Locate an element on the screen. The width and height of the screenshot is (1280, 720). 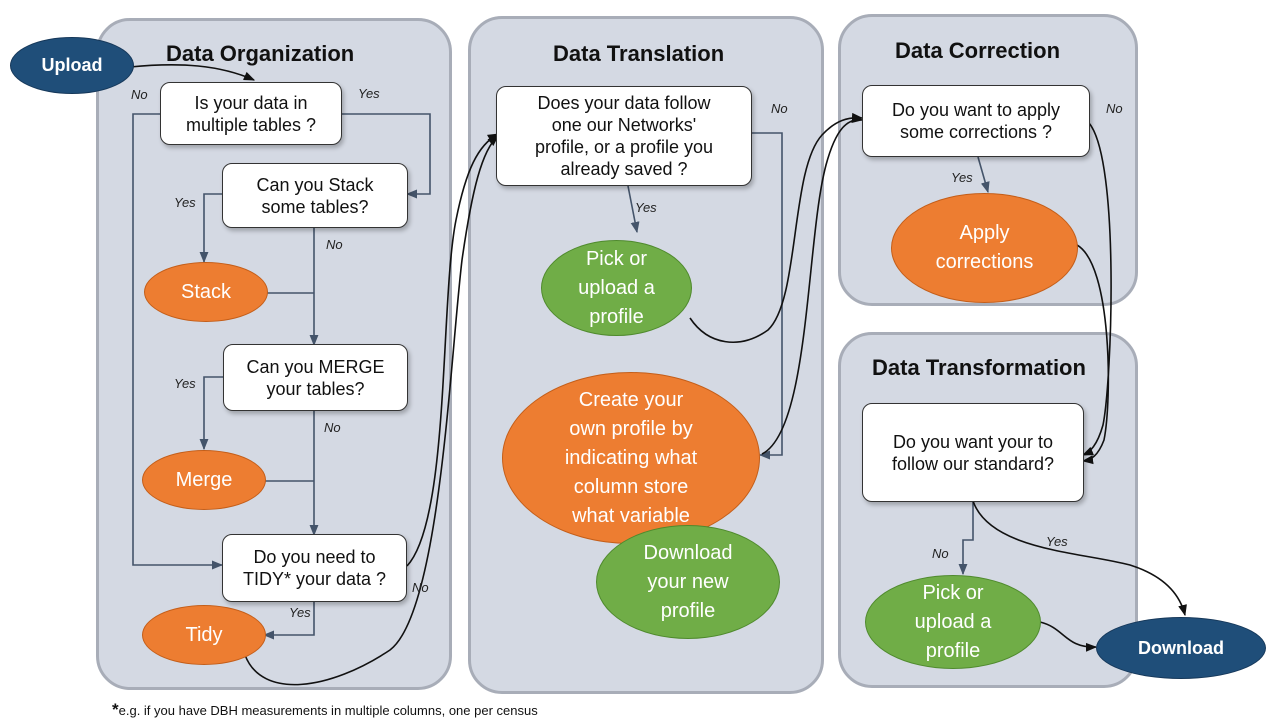
question-multiple-tables: Is your data in multiple tables ? is located at coordinates (251, 113).